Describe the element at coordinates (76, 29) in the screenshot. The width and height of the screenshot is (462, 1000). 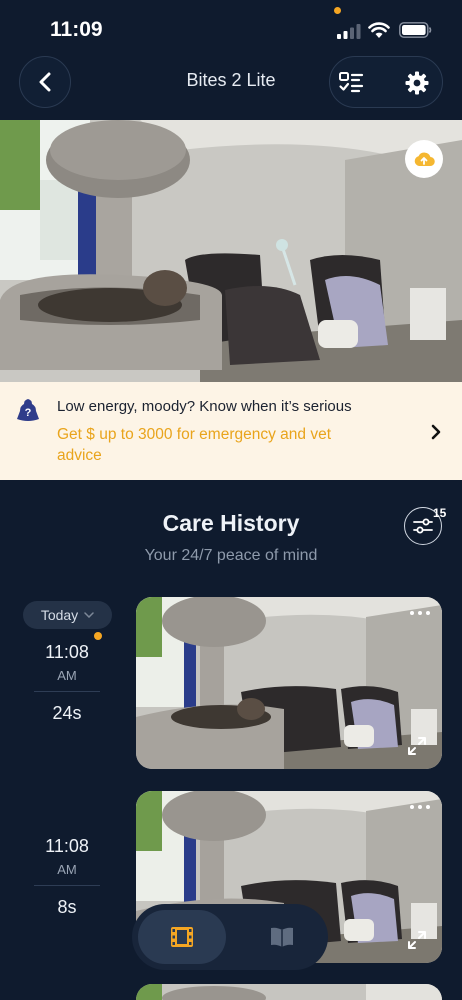
I see `status-time: 11:09` at that location.